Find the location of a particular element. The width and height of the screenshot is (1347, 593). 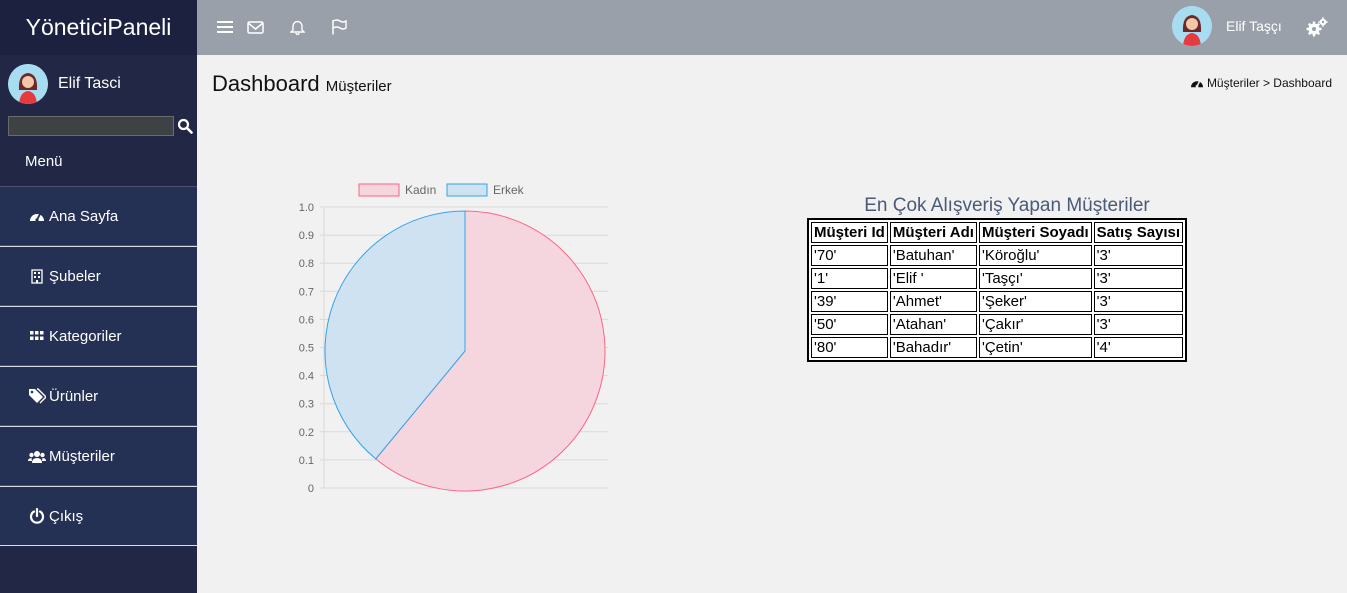

table-row: '1' 'Elif ' 'Taşçı' '3' is located at coordinates (997, 278).